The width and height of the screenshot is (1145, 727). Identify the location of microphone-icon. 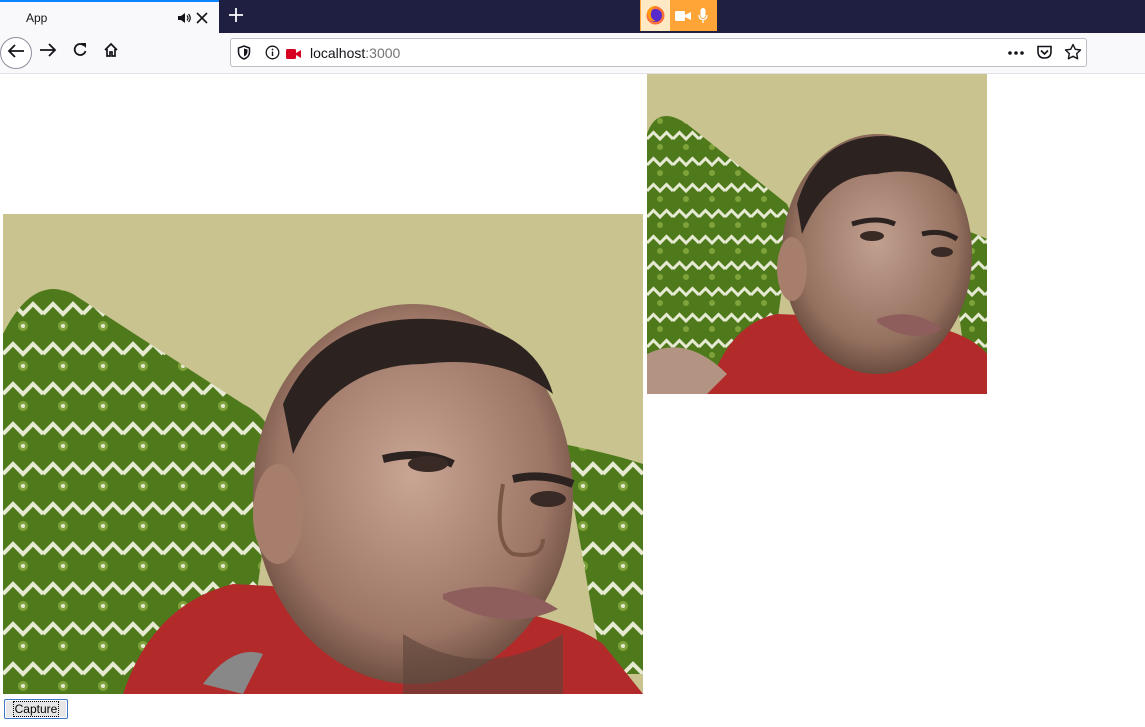
(703, 18).